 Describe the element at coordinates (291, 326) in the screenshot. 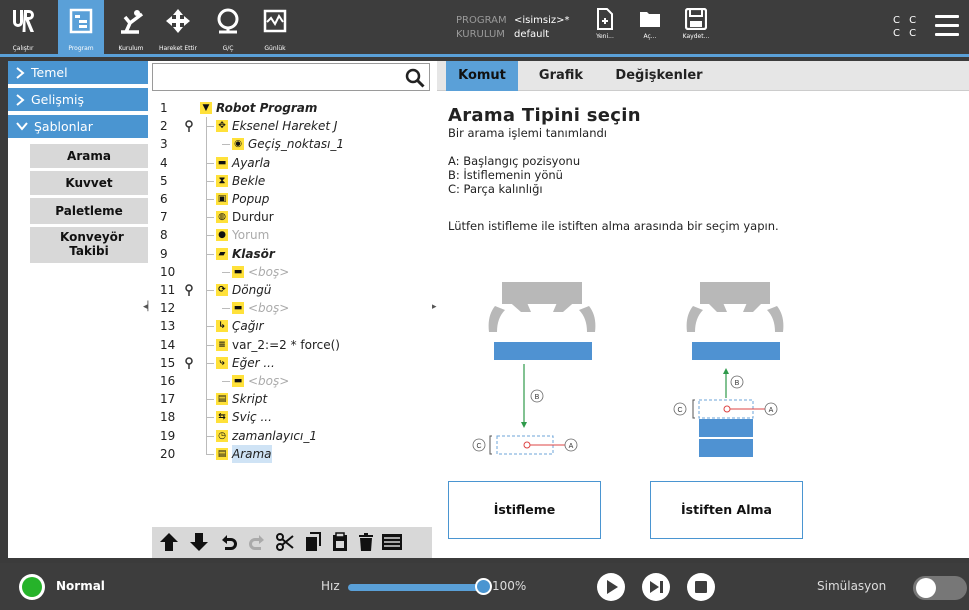

I see `tree-row: 13 ↳ Çağır` at that location.